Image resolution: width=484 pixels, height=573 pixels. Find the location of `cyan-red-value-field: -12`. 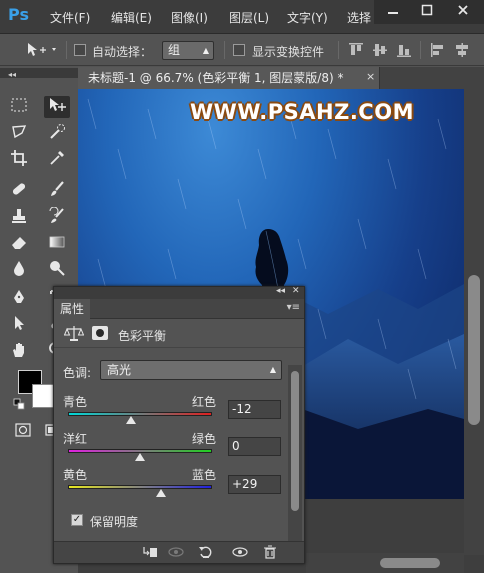

cyan-red-value-field: -12 is located at coordinates (254, 409).